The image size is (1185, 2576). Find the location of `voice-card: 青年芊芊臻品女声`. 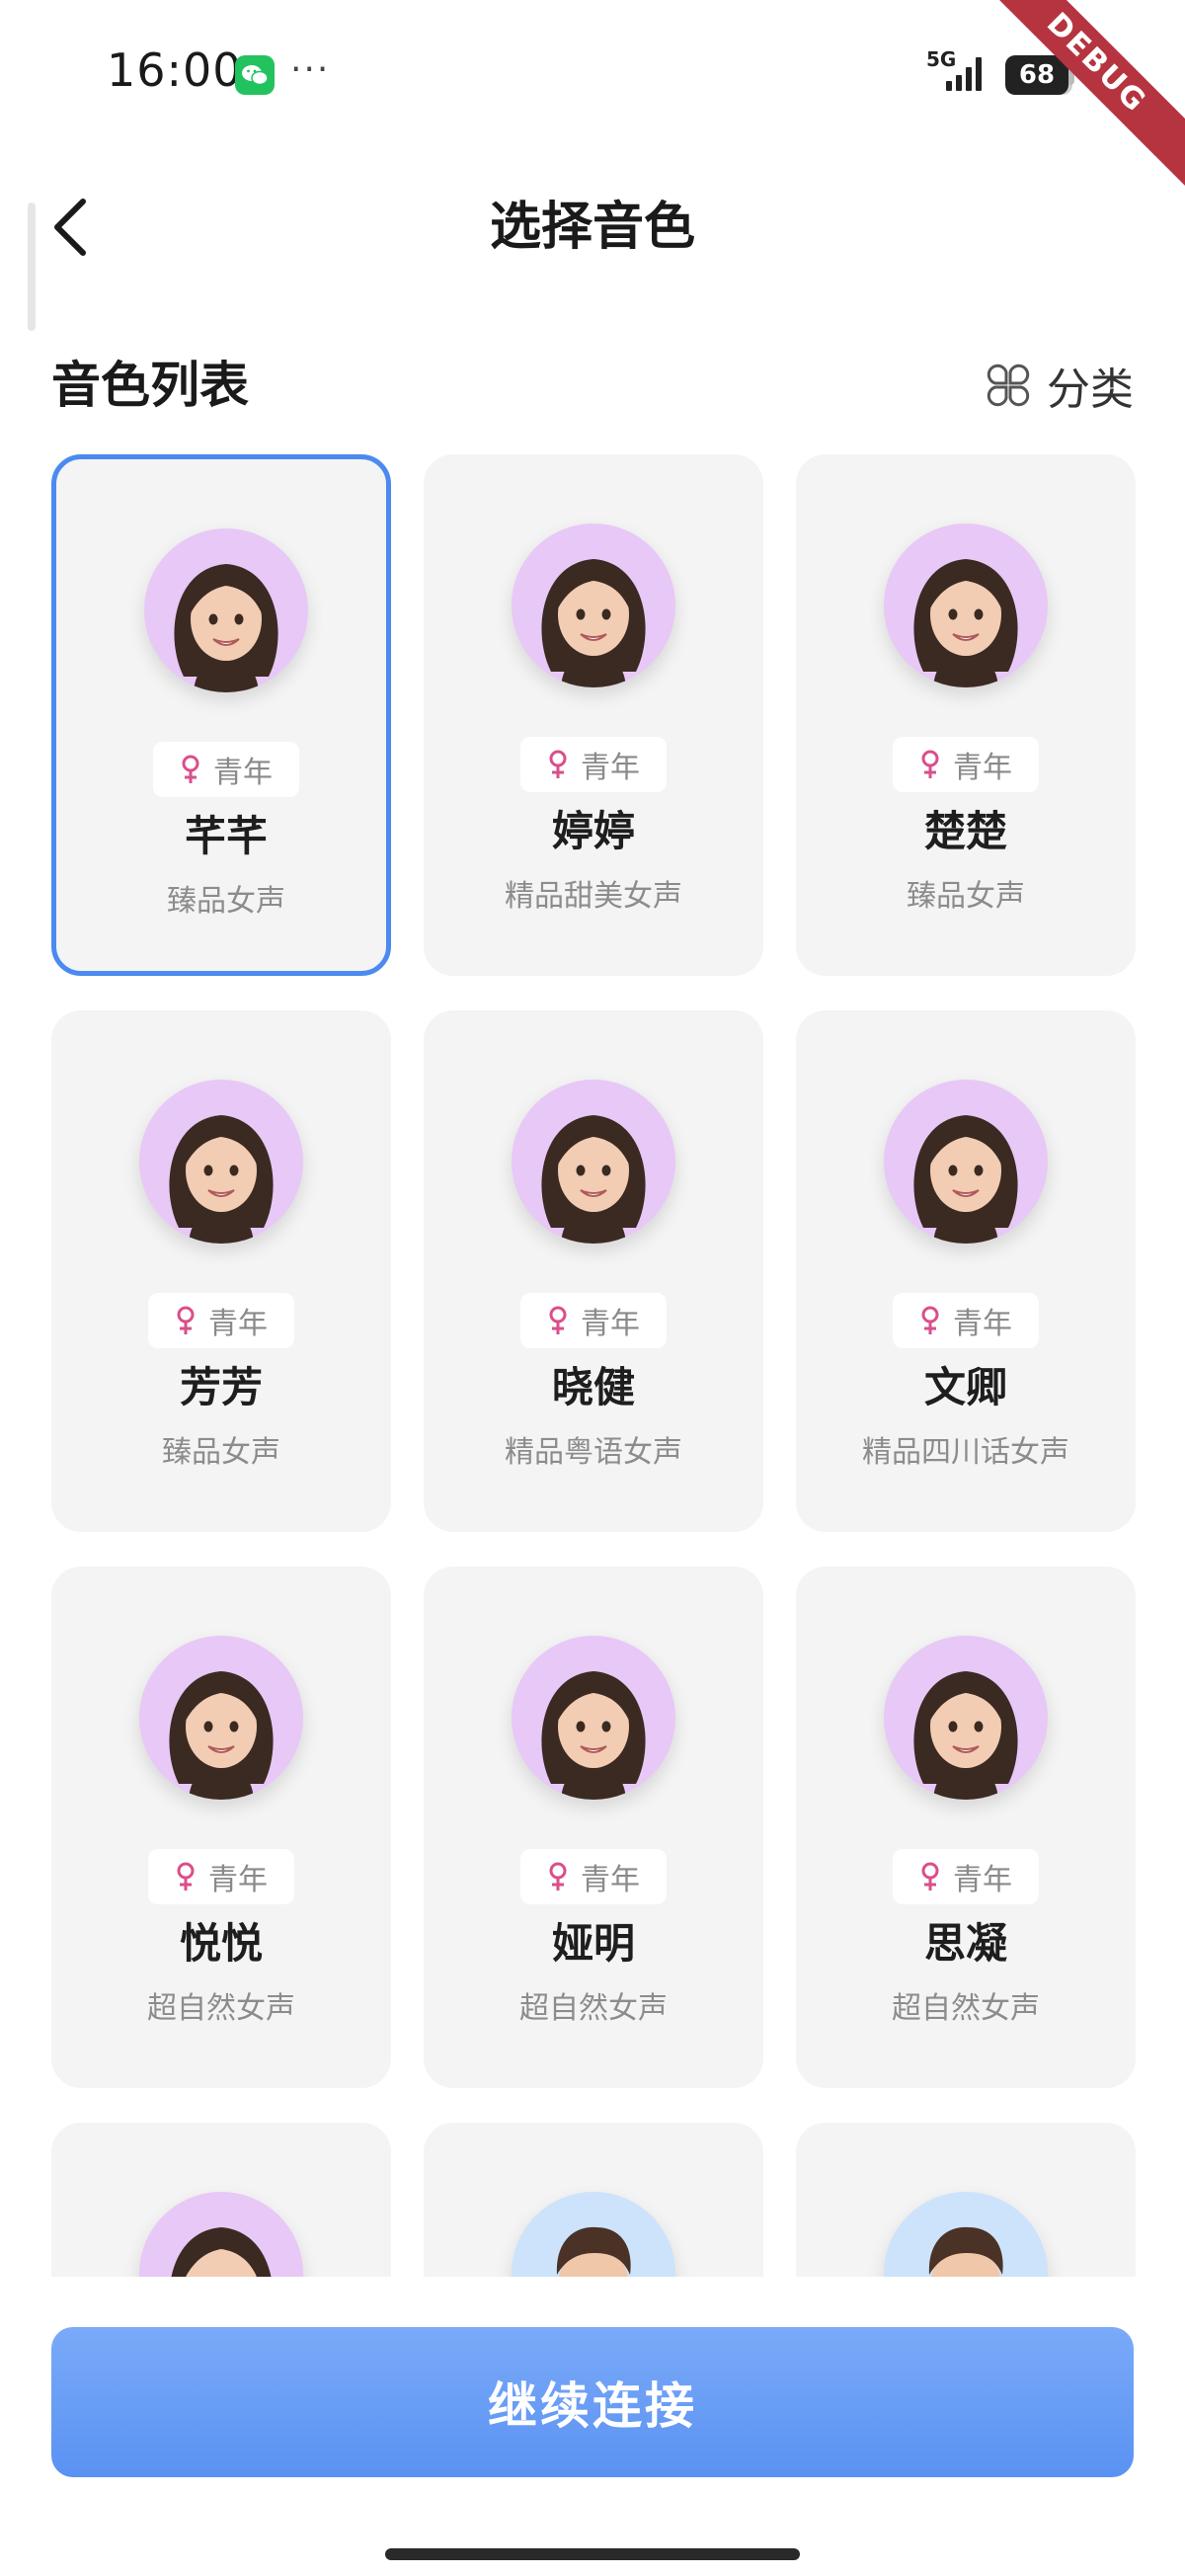

voice-card: 青年芊芊臻品女声 is located at coordinates (221, 715).